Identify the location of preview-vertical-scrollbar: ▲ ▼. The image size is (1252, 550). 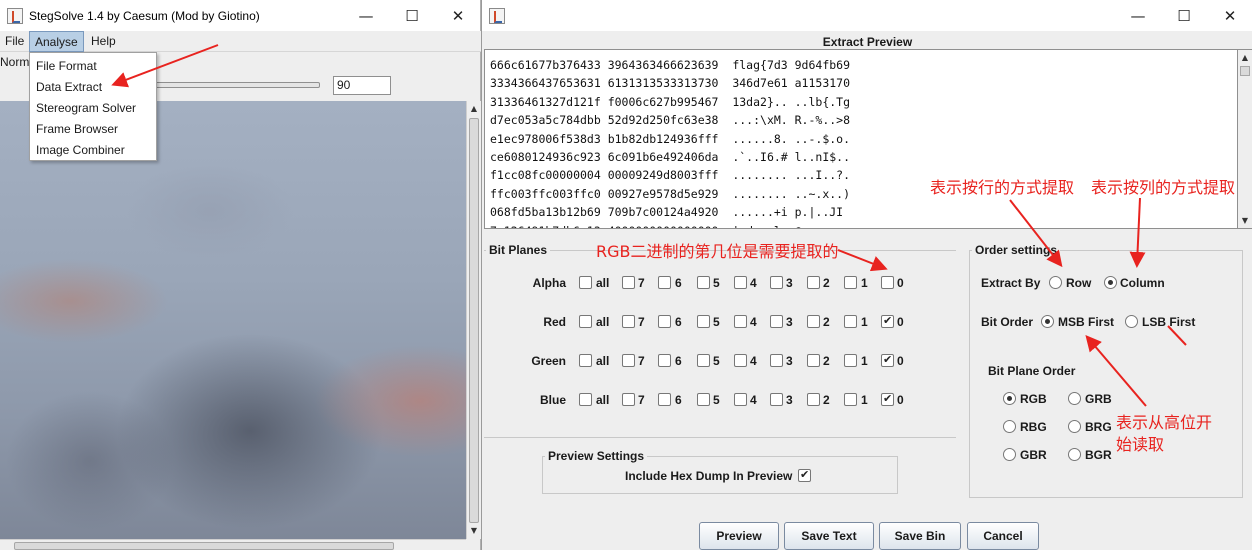
(1245, 139).